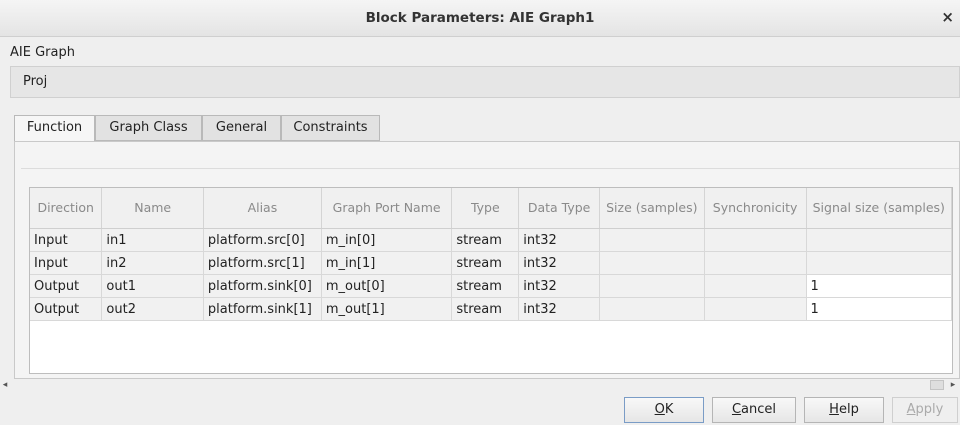 The width and height of the screenshot is (960, 425). What do you see at coordinates (5, 385) in the screenshot?
I see `arrow-left-icon: ◂` at bounding box center [5, 385].